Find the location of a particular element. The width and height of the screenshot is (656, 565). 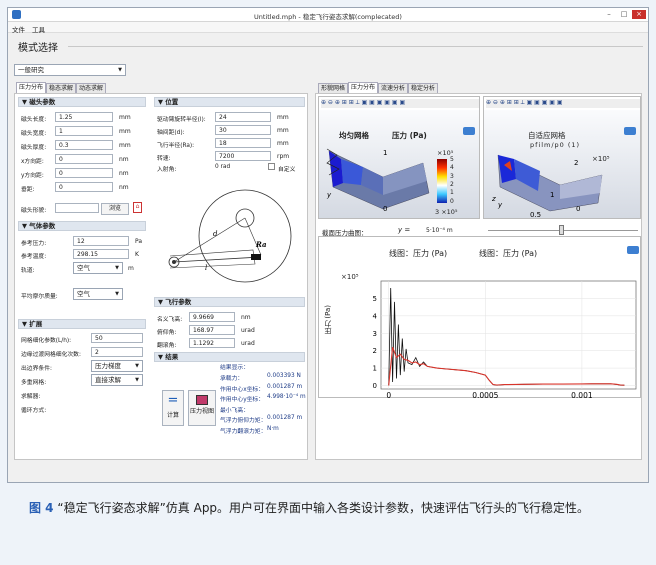

pressure-line-chart: 5 4 3 2 1 0 0 0.0005 0.001 is located at coordinates (505, 339).